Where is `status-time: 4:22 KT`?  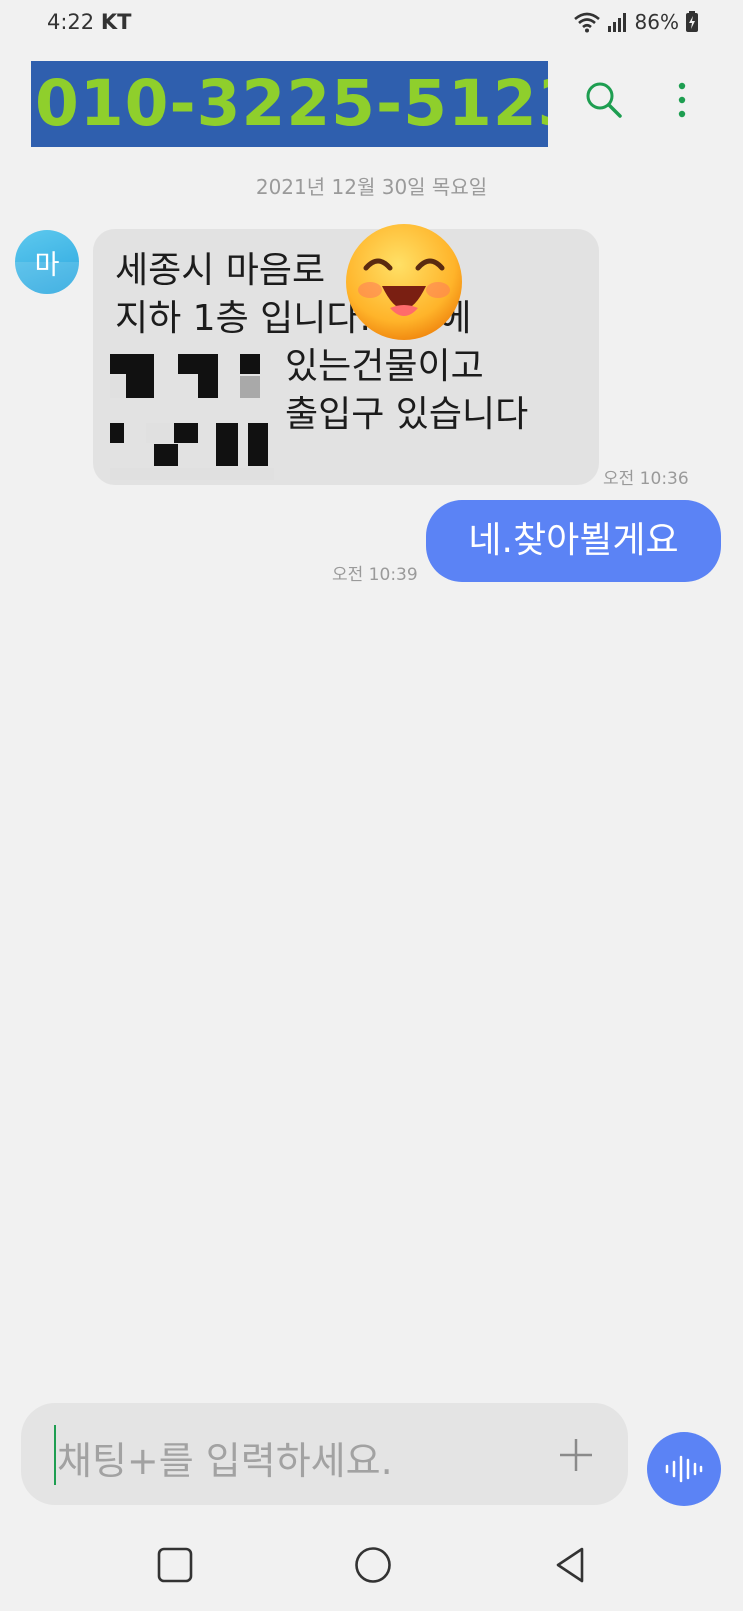 status-time: 4:22 KT is located at coordinates (89, 22).